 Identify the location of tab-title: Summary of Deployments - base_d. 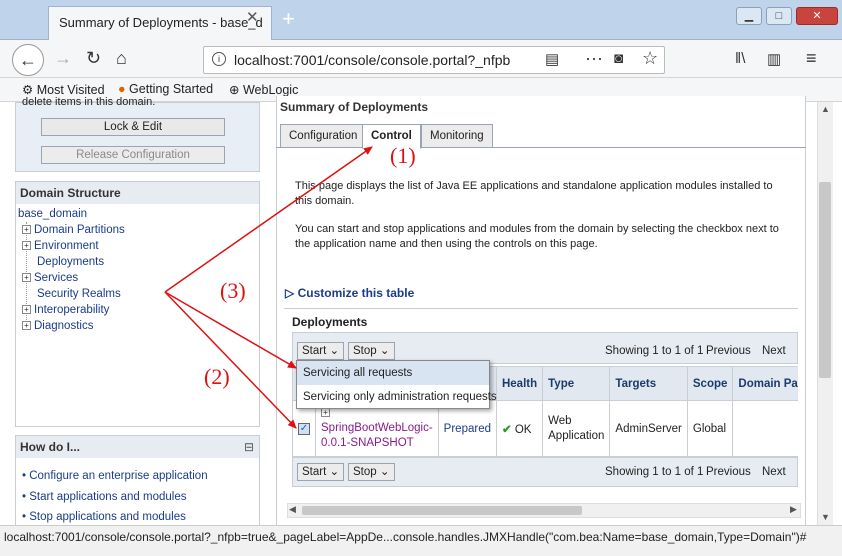
(161, 22).